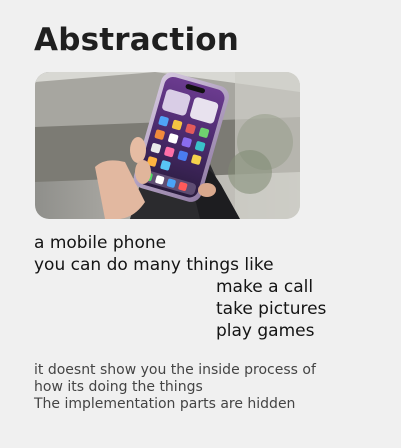 The width and height of the screenshot is (401, 448). Describe the element at coordinates (100, 243) in the screenshot. I see `text-a-mobile-phone: a mobile phone` at that location.